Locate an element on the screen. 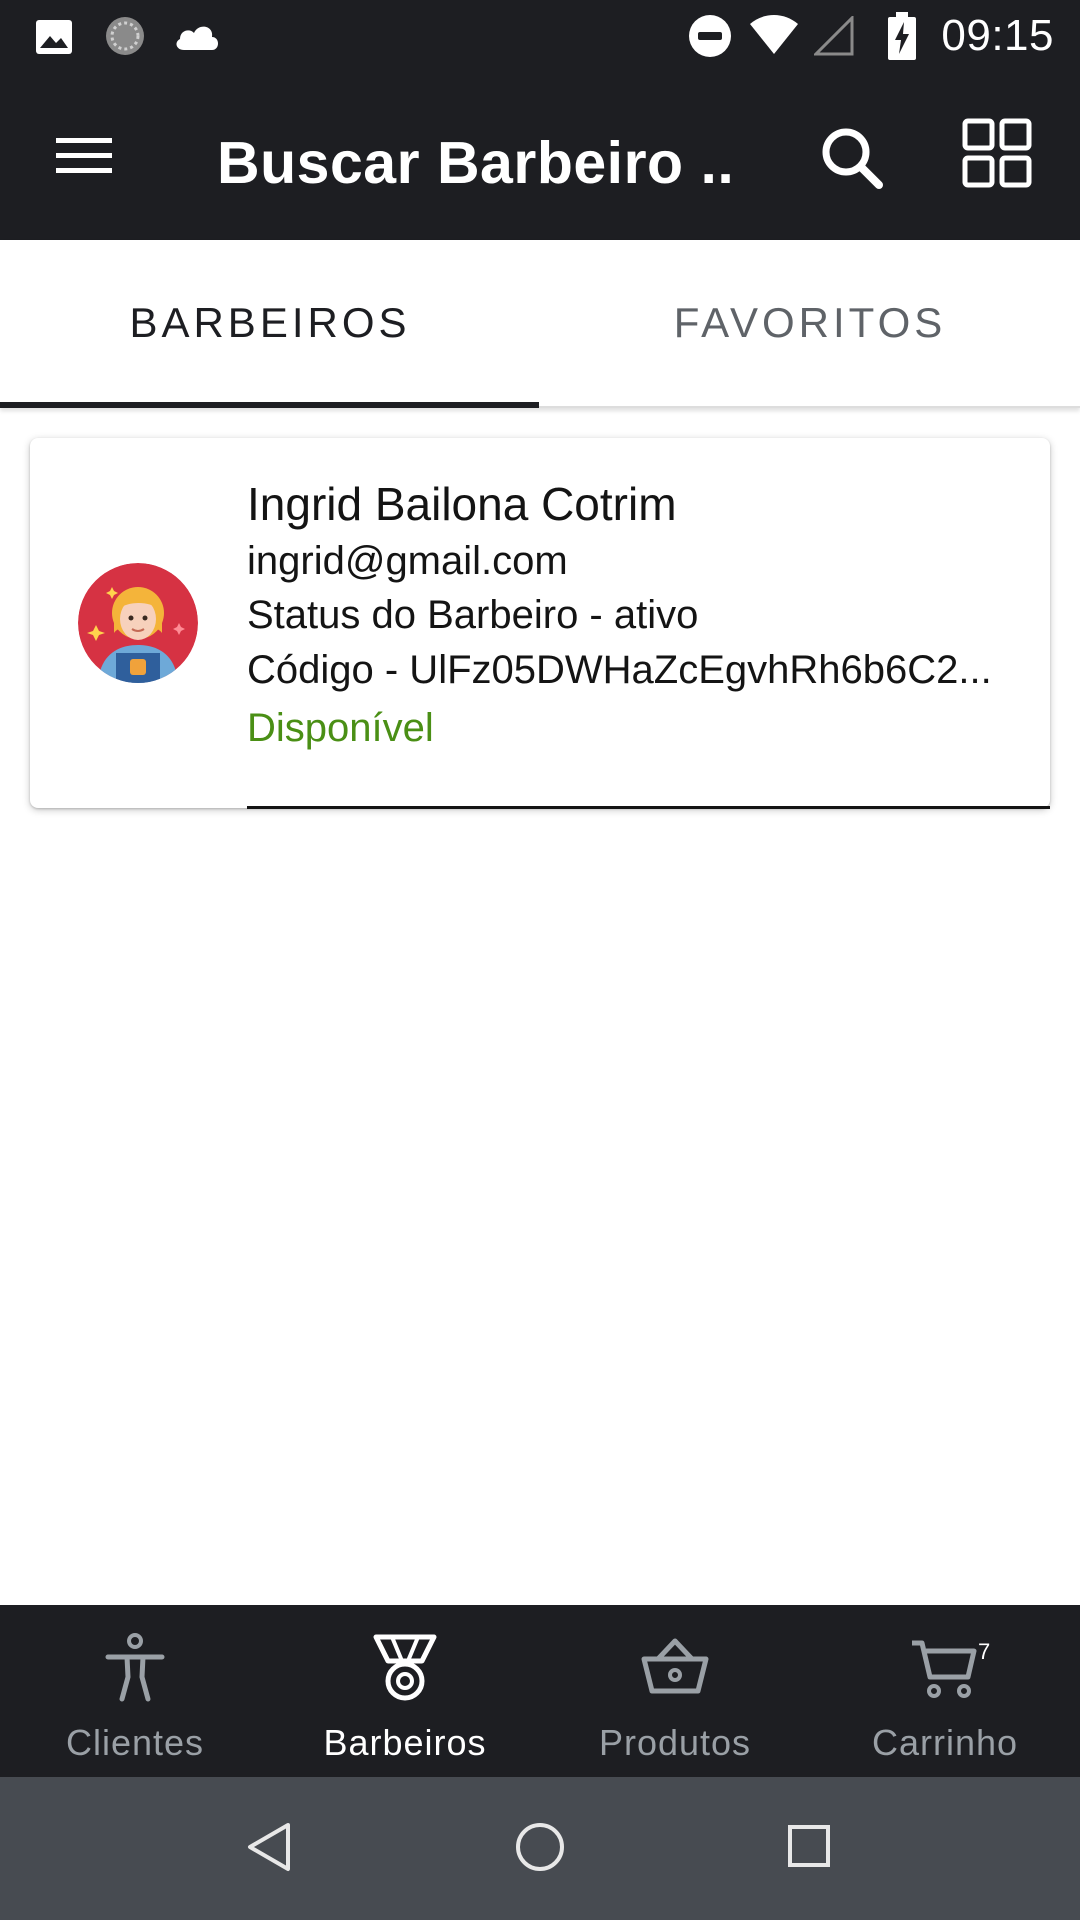  cart-count-badge: 7 is located at coordinates (984, 1651).